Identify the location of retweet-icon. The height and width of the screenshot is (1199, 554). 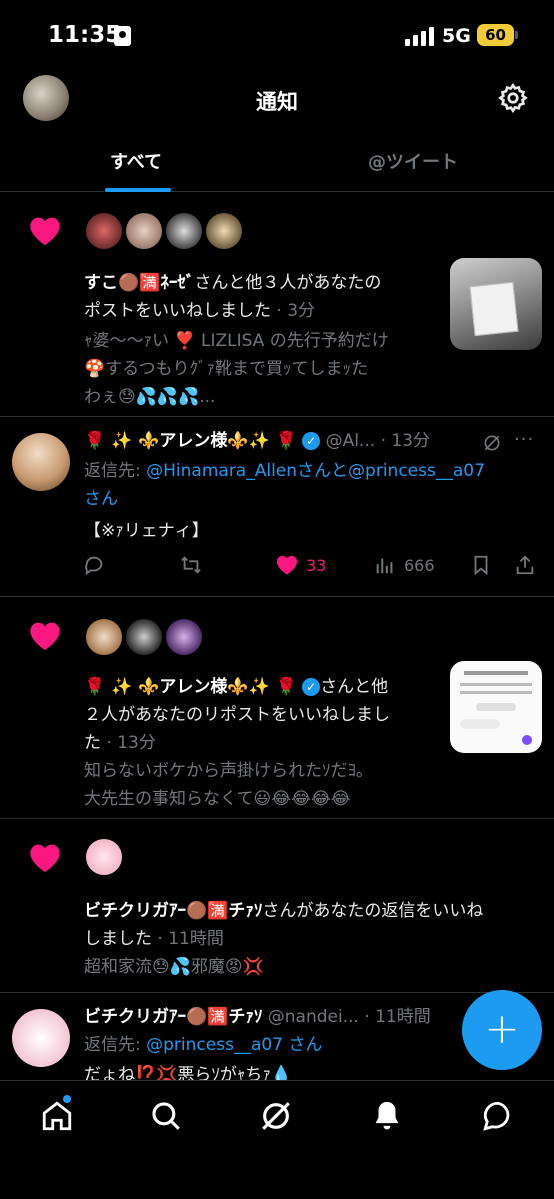
(191, 565).